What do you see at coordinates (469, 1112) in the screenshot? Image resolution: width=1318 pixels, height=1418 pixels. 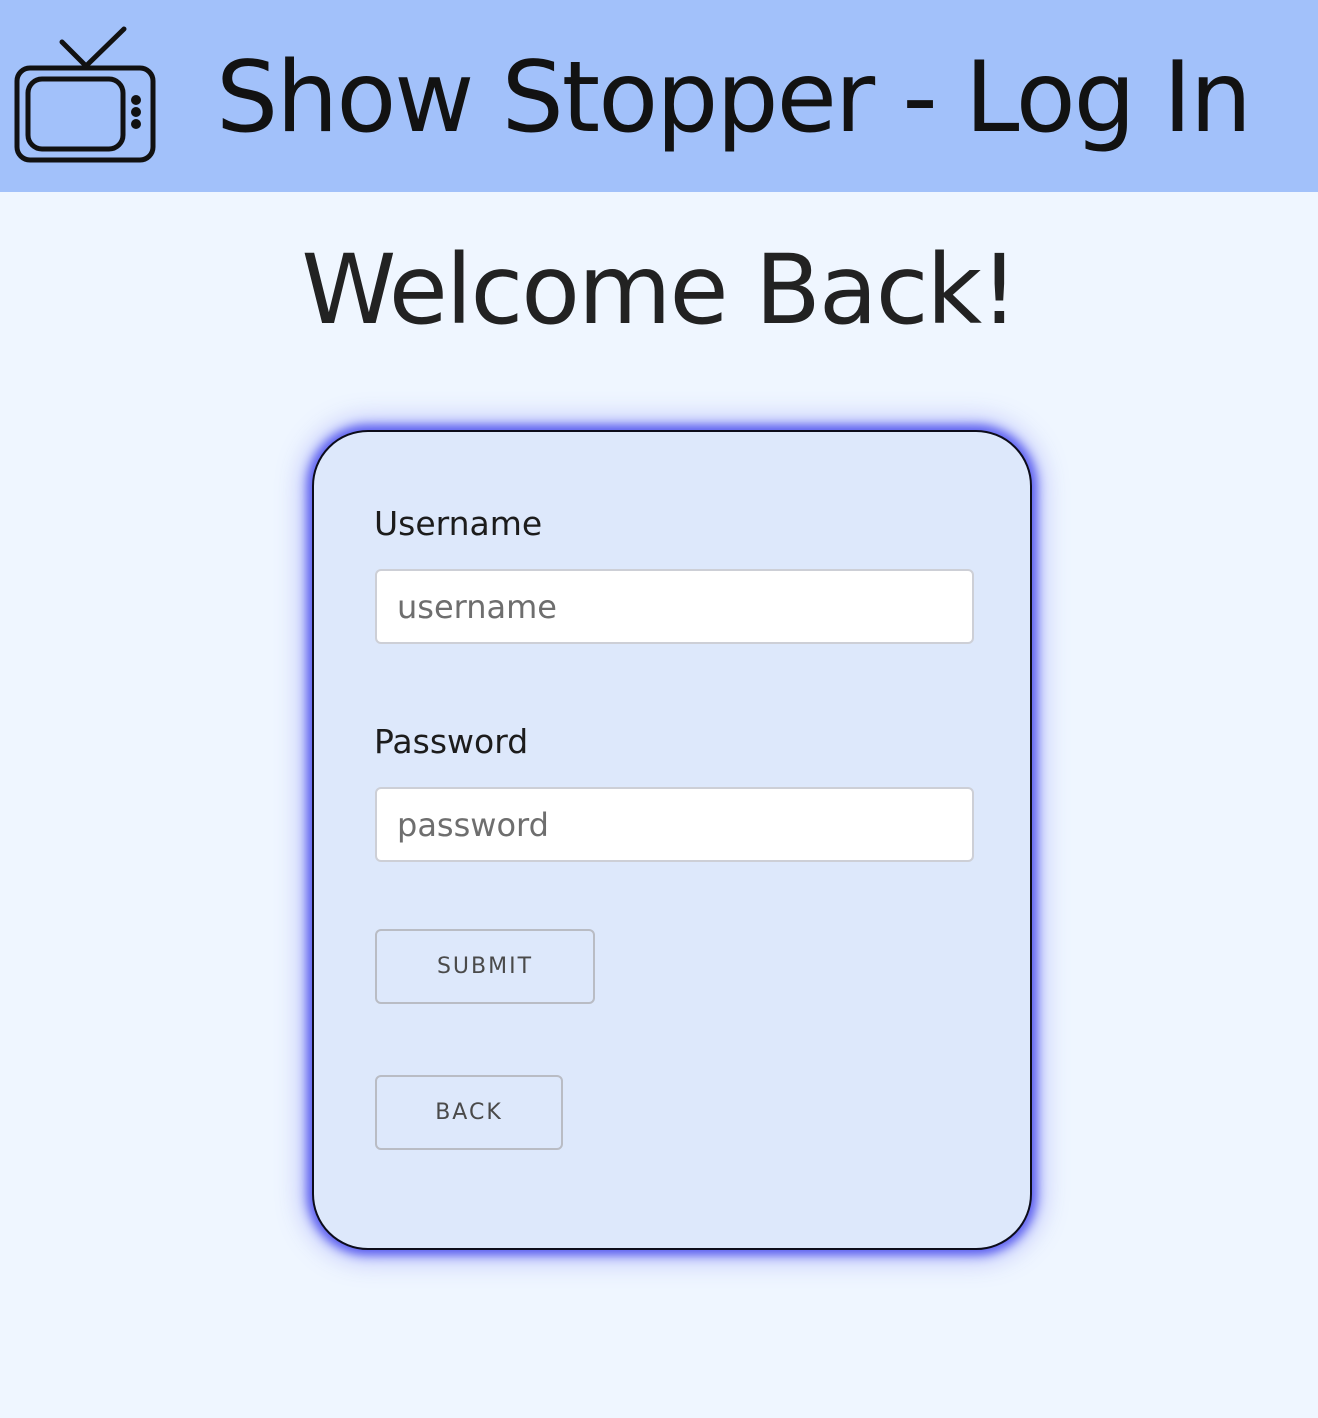 I see `back-button: BACK` at bounding box center [469, 1112].